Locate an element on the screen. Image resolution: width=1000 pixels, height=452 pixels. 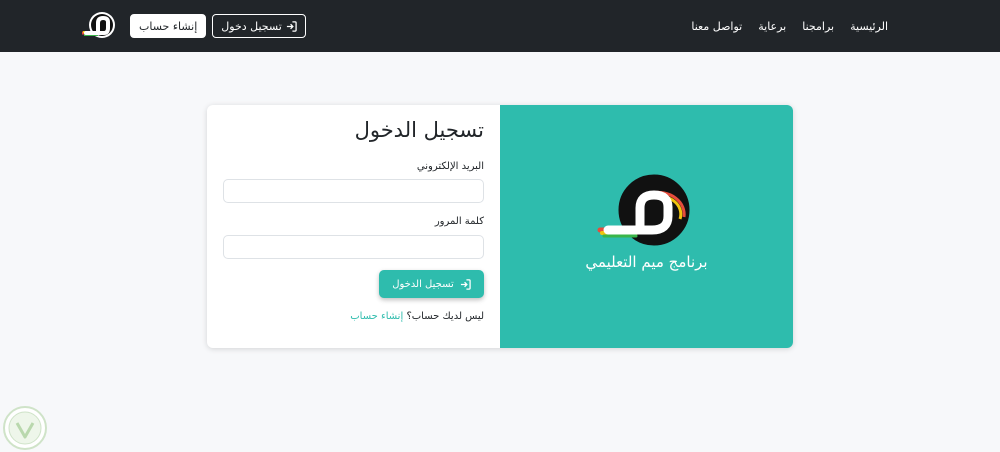
main-nav: الرئيسية برامجنا برعاية تواصل معنا is located at coordinates (789, 26).